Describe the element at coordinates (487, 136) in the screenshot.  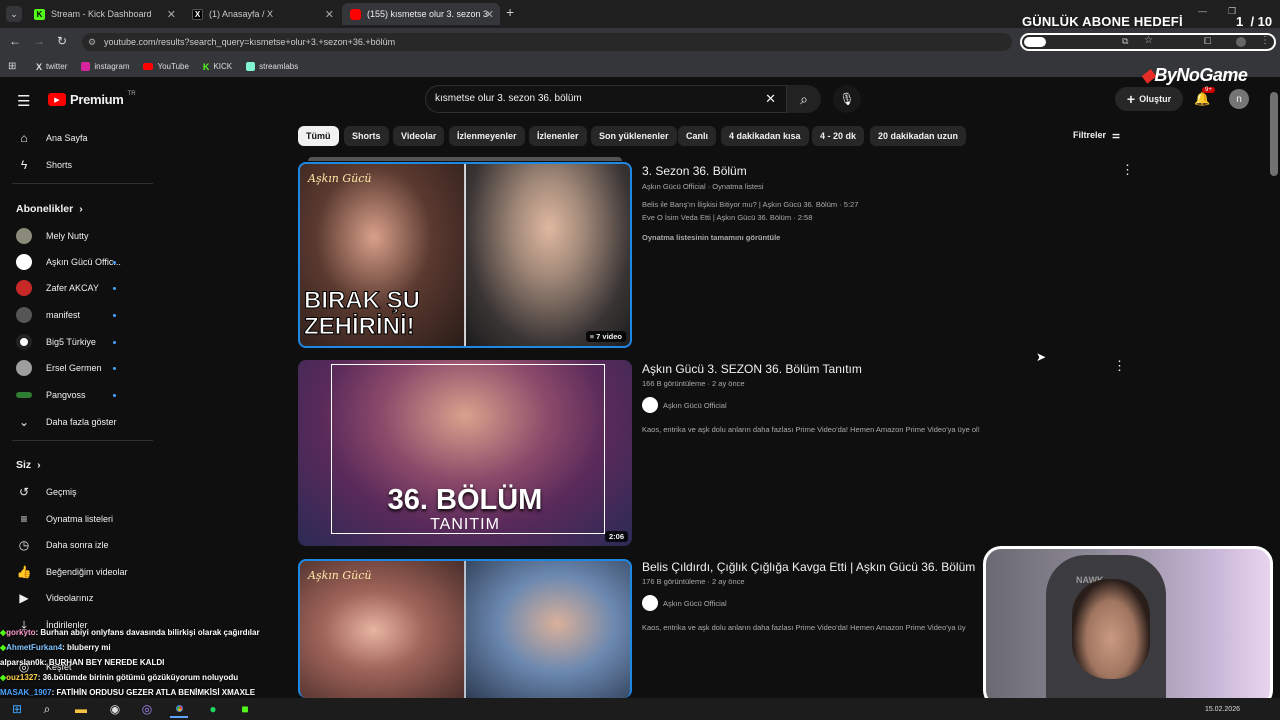
I see `chip-unwatched: İzlenmeyenler` at that location.